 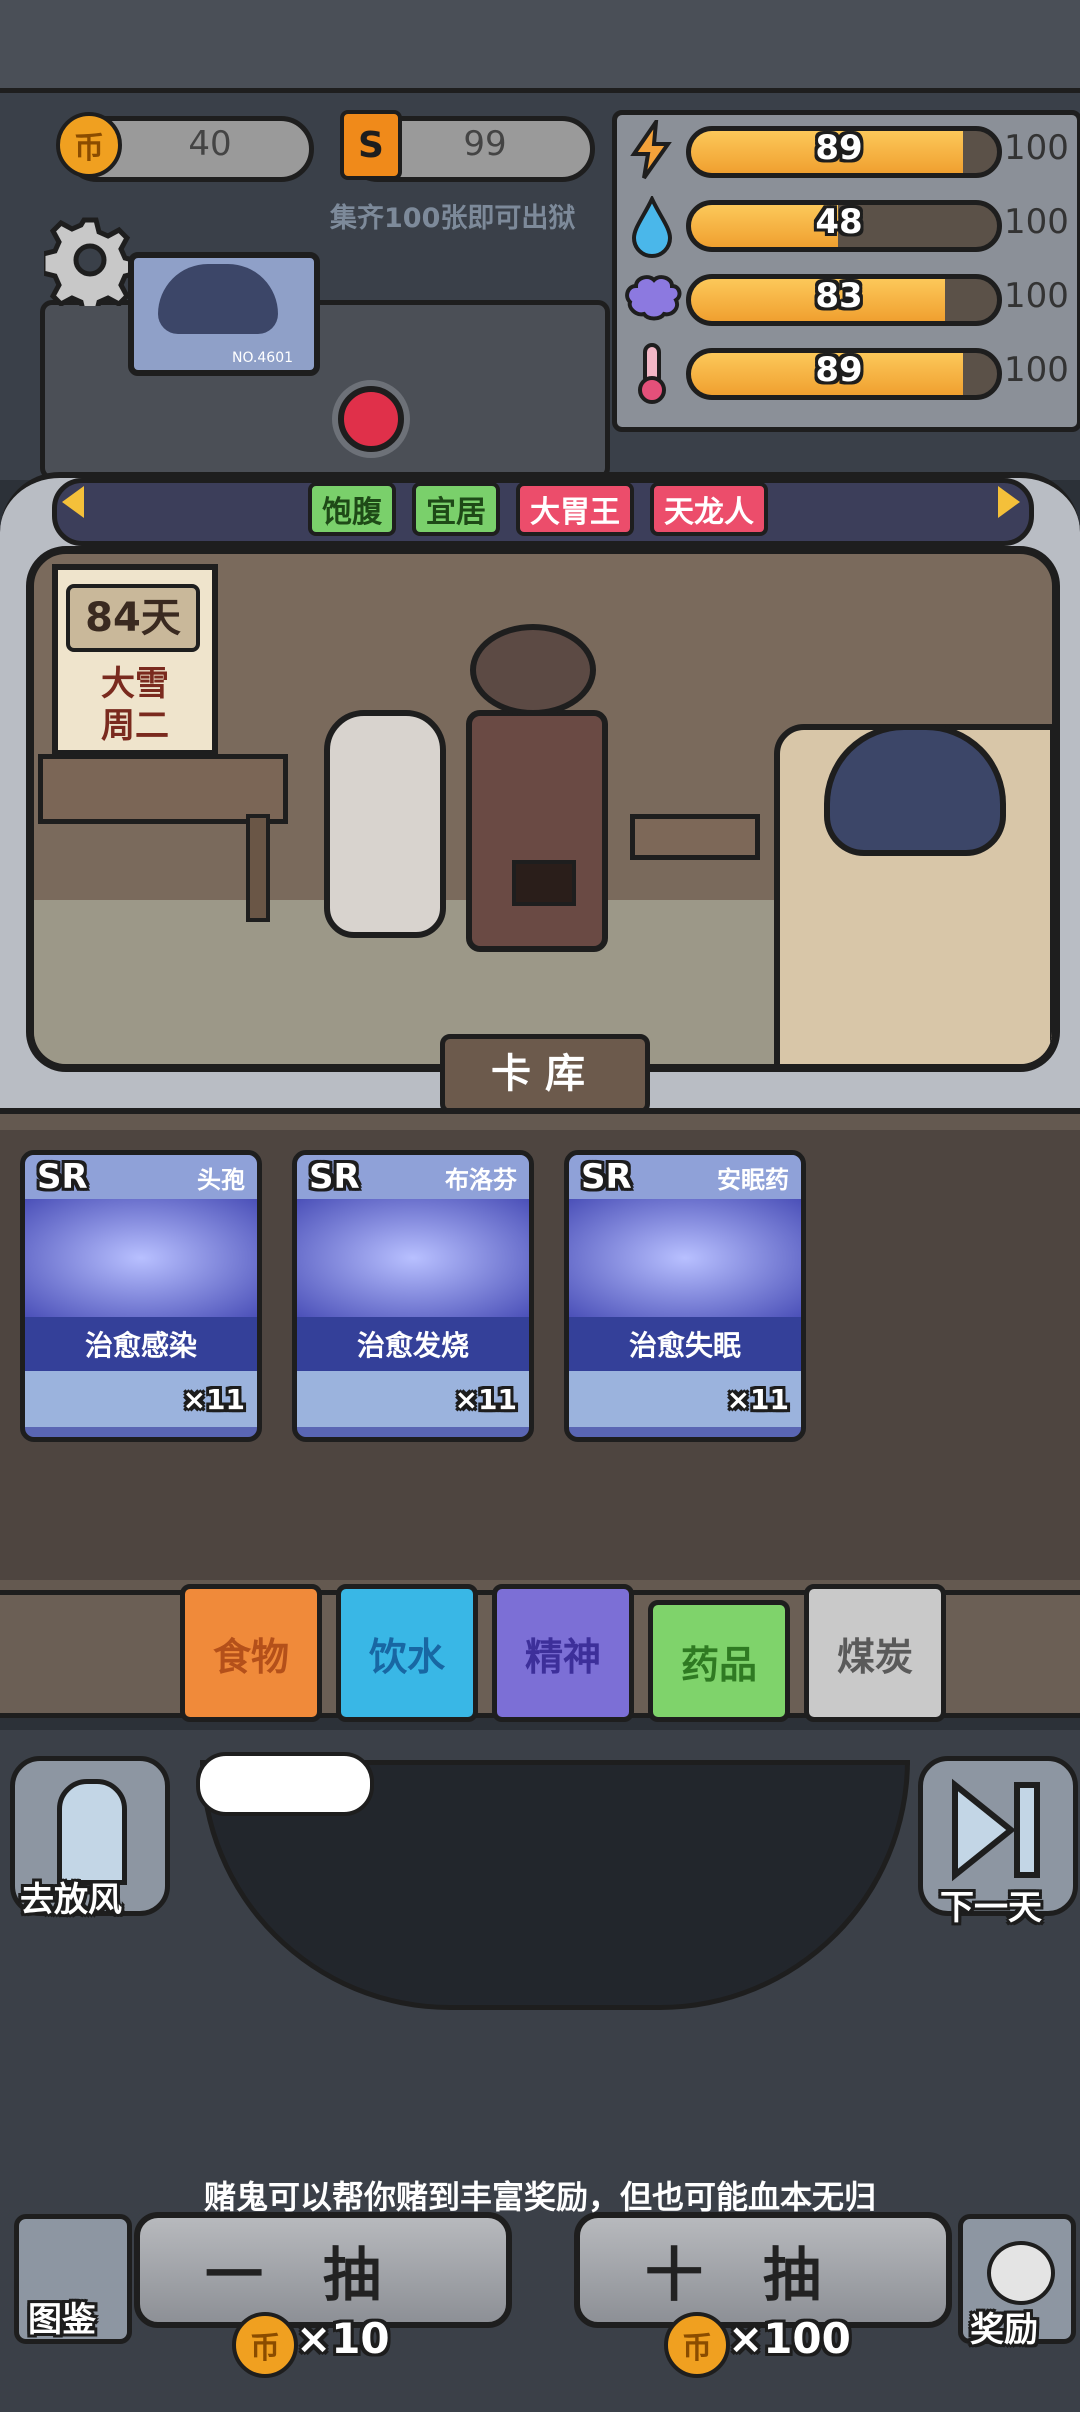 I want to click on category-tab-spirit: 精神, so click(x=563, y=1653).